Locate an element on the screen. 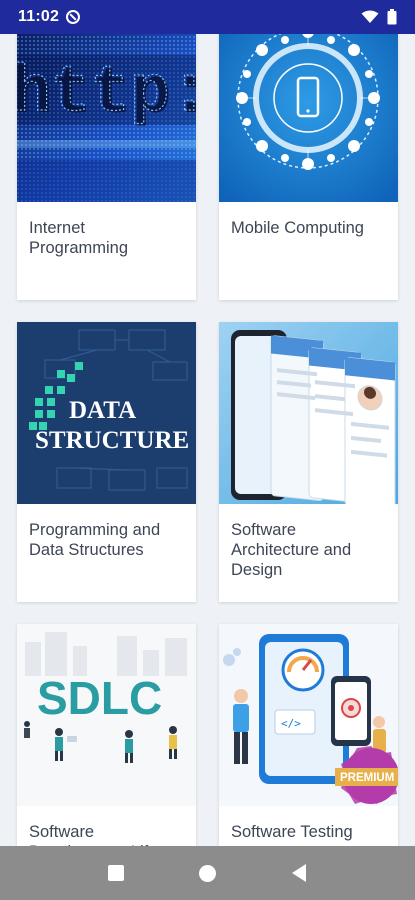  course-card-mobile-computing: Mobile Computing is located at coordinates (308, 167).